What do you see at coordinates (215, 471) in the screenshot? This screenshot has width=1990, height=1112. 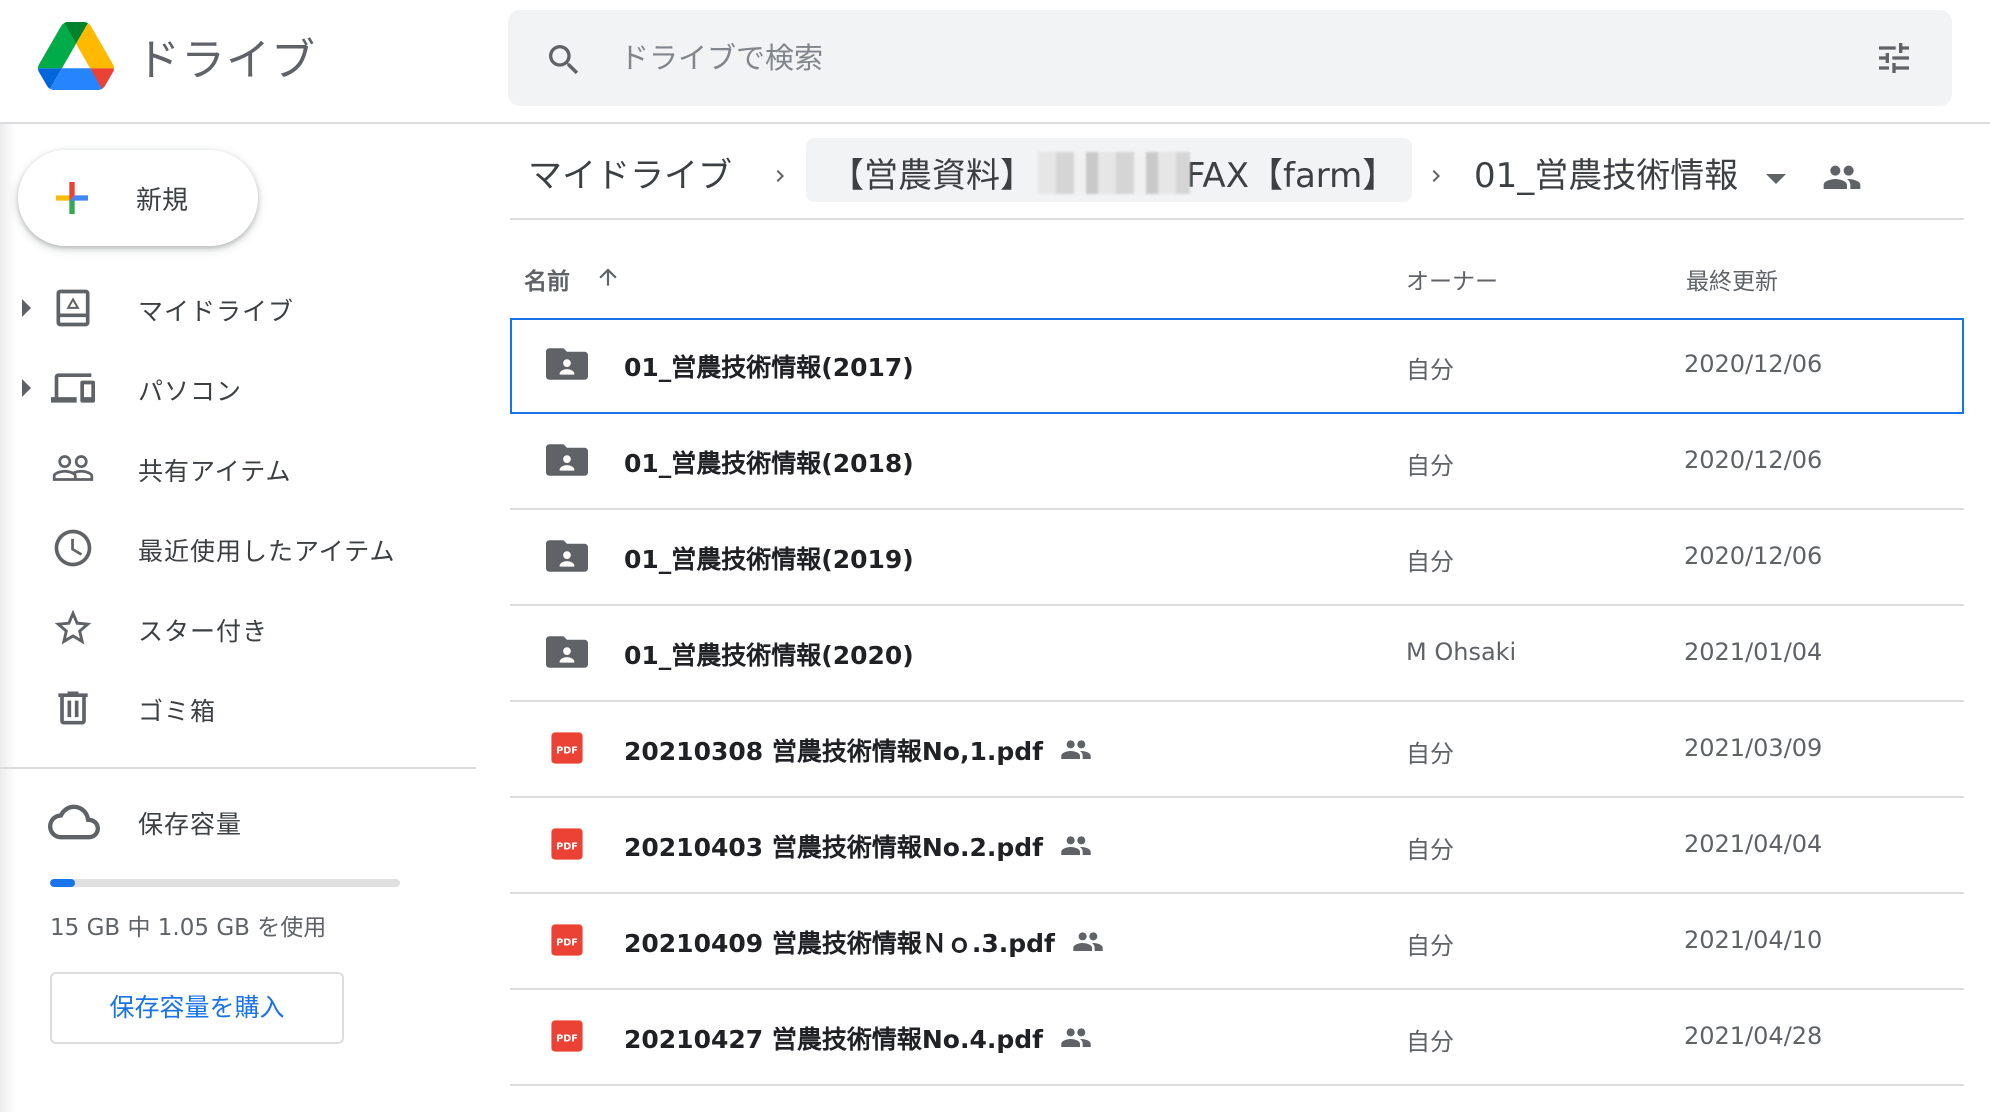 I see `sidebar-item-label: 共有アイテム` at bounding box center [215, 471].